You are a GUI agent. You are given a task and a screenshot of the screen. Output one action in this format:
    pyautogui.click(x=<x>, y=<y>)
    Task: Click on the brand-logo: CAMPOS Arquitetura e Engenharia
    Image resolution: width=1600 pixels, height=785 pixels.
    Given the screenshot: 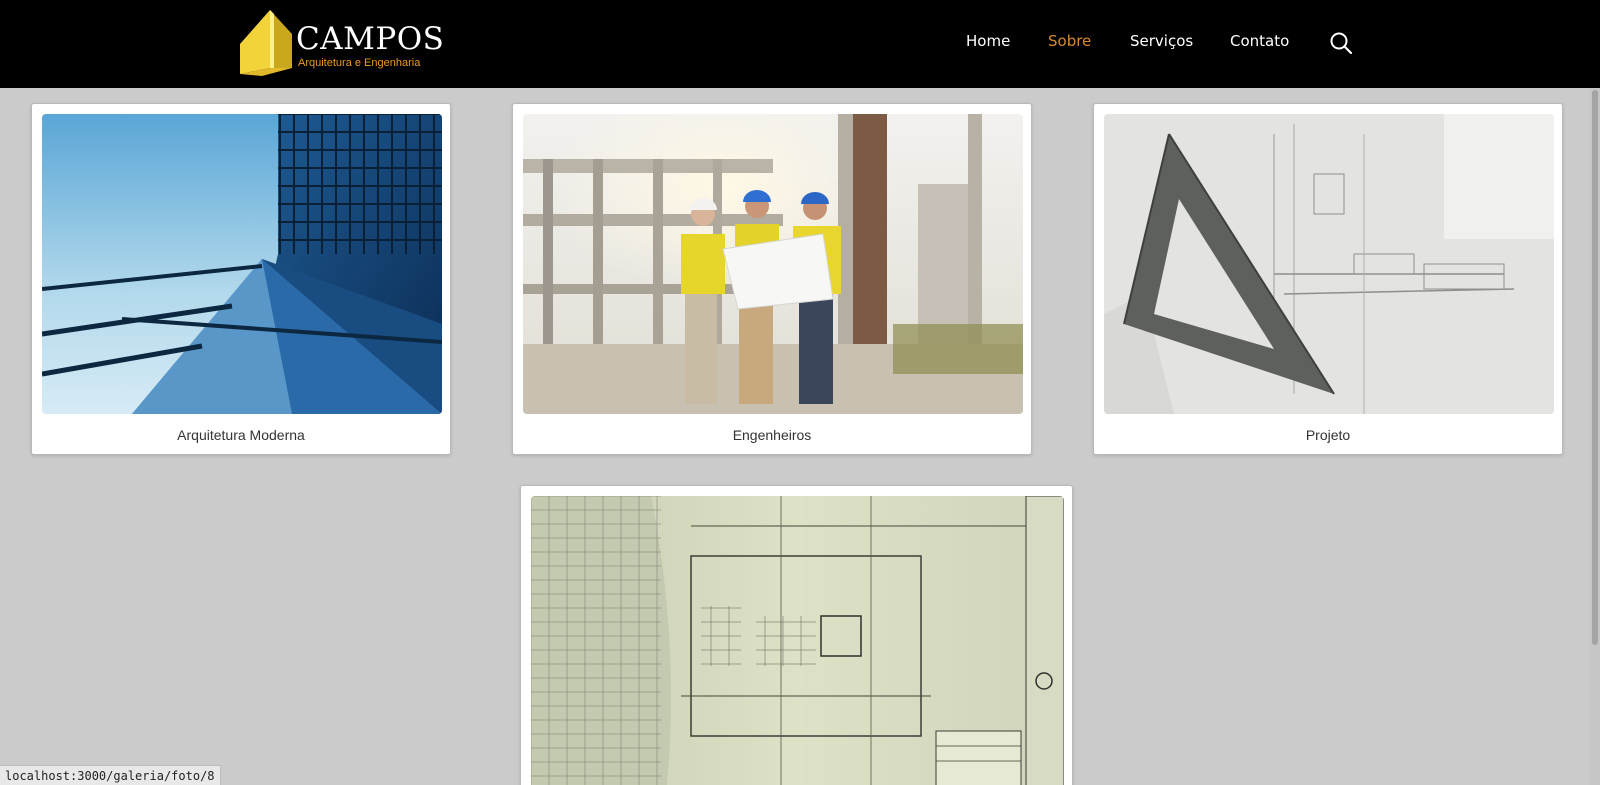 What is the action you would take?
    pyautogui.click(x=342, y=44)
    